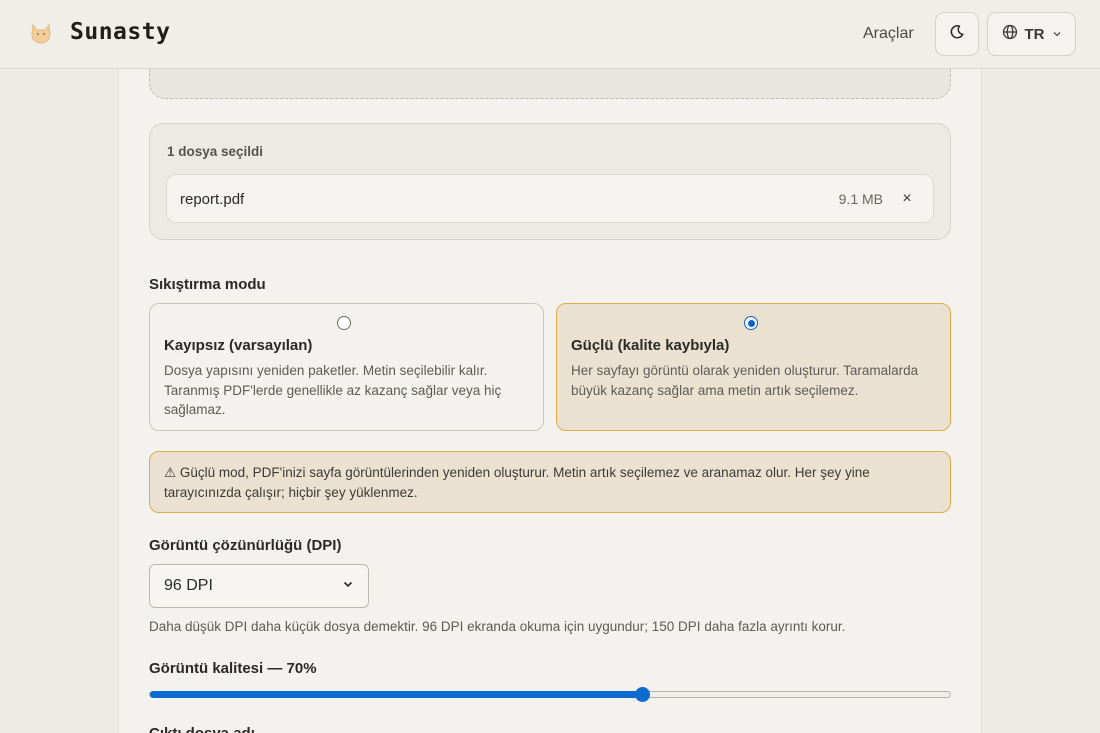  Describe the element at coordinates (202, 729) in the screenshot. I see `output-filename-label: Çıktı dosya adı` at that location.